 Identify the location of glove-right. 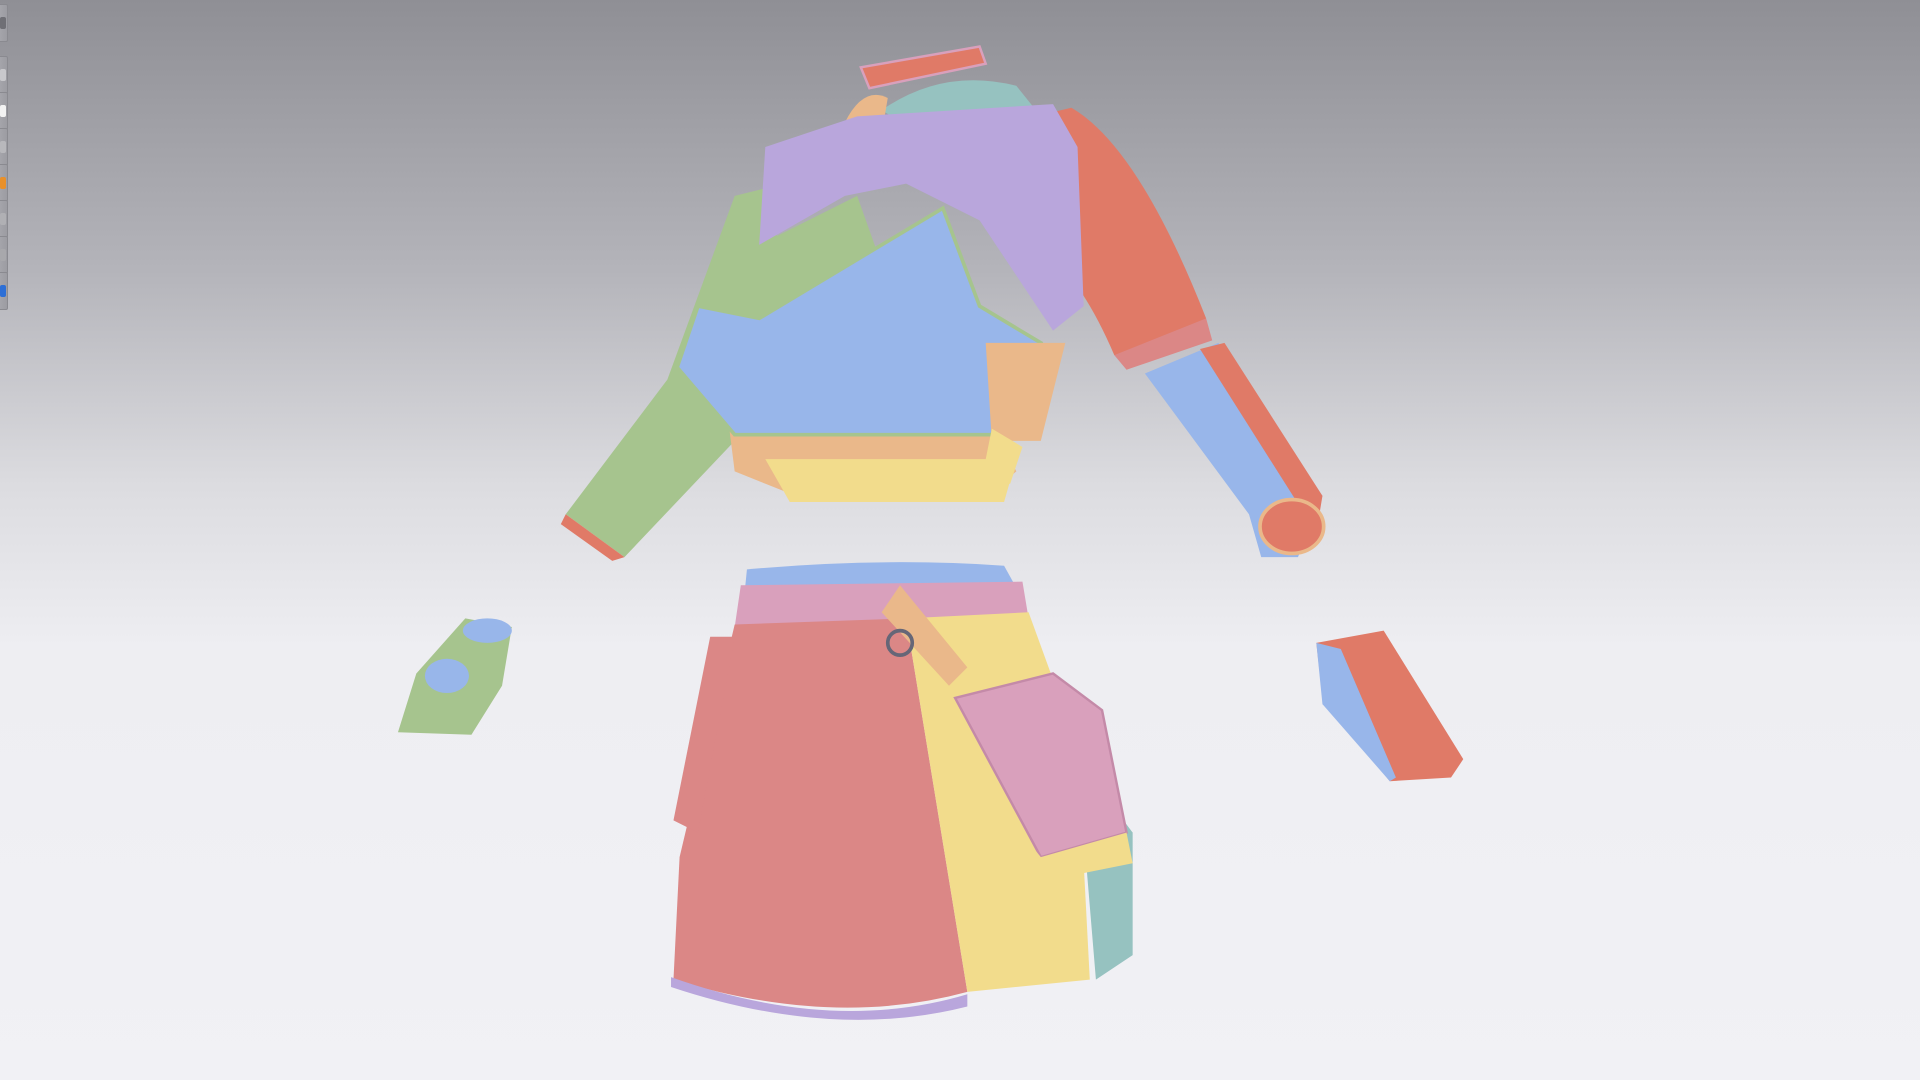
(1390, 706).